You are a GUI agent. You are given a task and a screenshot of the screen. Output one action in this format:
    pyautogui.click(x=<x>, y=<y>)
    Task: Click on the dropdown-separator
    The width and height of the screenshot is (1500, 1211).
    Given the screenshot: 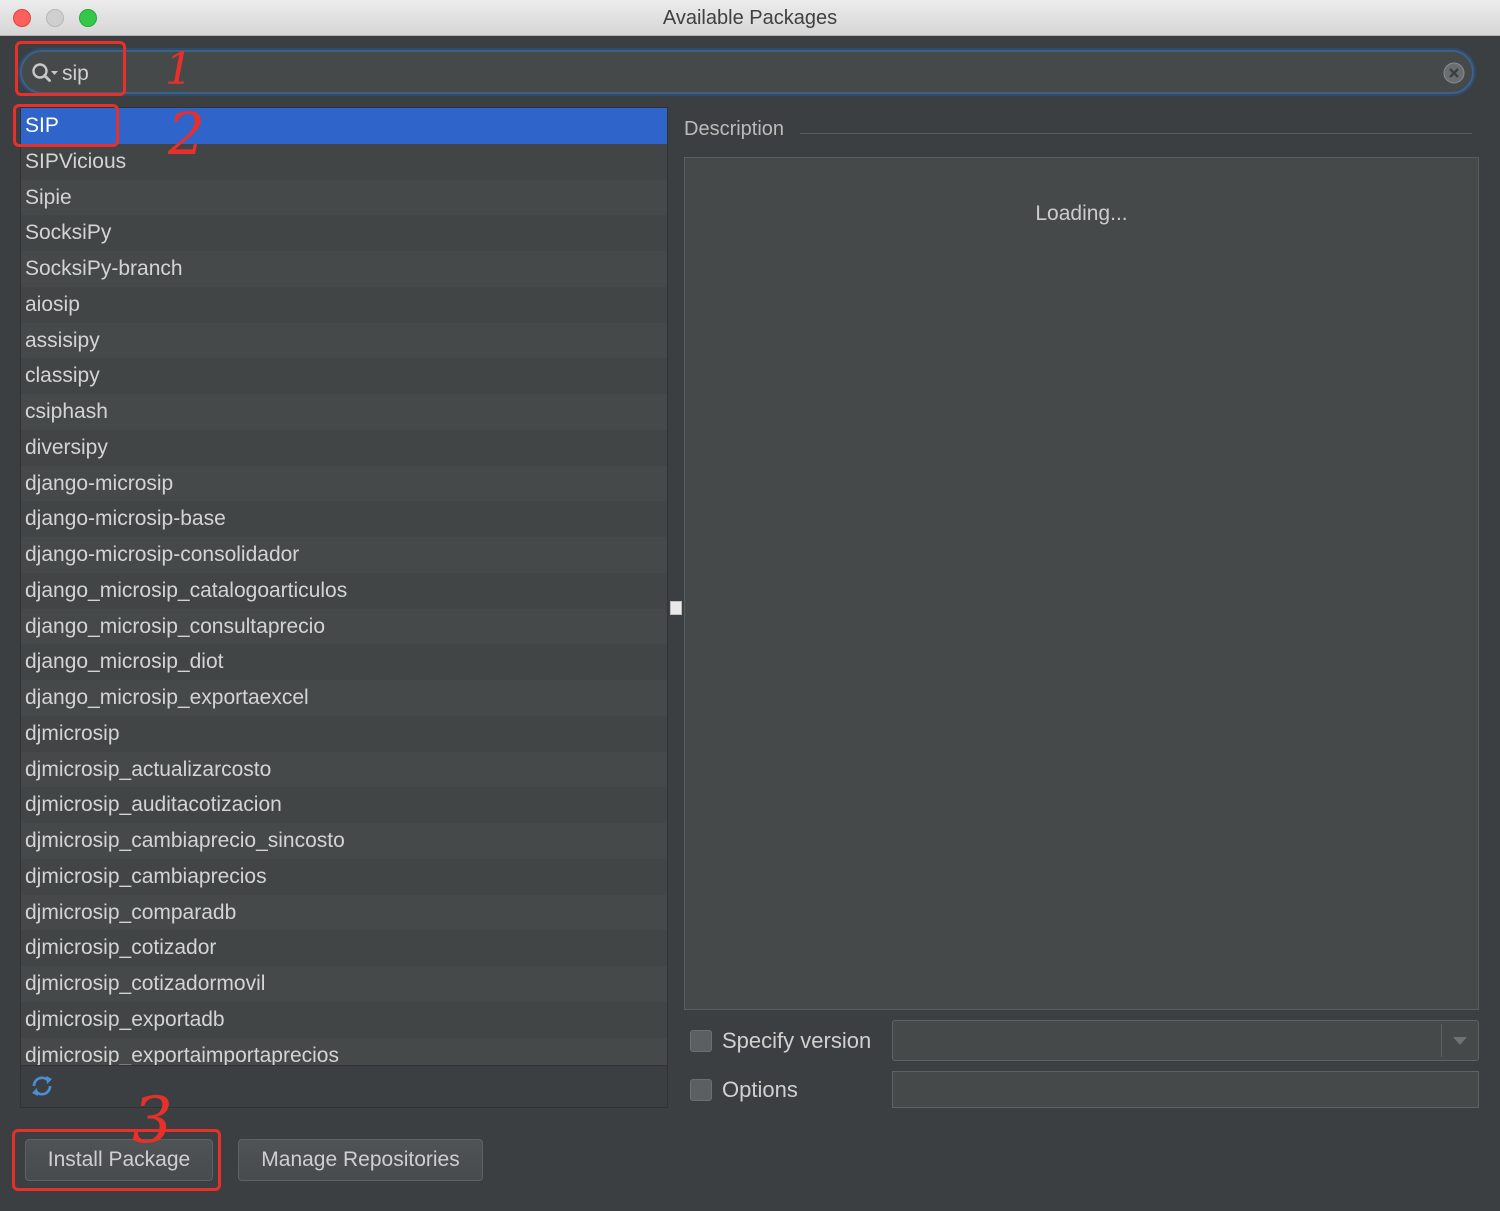 What is the action you would take?
    pyautogui.click(x=1441, y=1040)
    